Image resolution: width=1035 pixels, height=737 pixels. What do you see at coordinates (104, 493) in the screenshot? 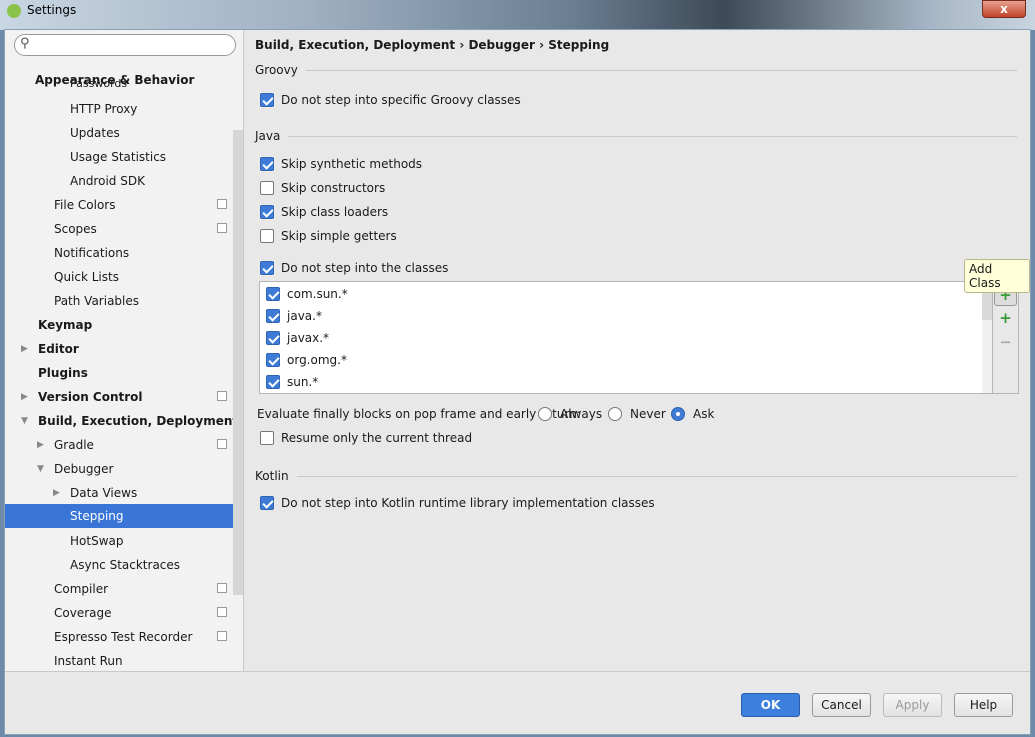
I see `sidebar-item-label: Data Views` at bounding box center [104, 493].